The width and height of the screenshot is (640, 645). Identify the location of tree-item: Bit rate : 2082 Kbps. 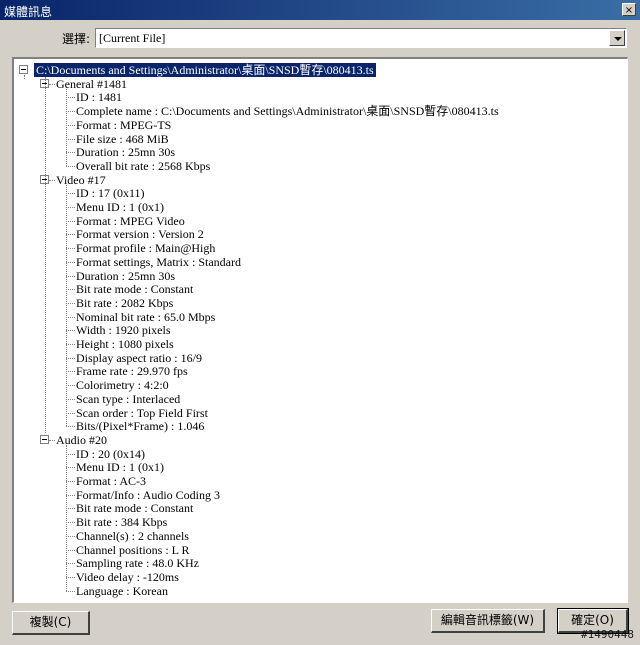
(124, 303).